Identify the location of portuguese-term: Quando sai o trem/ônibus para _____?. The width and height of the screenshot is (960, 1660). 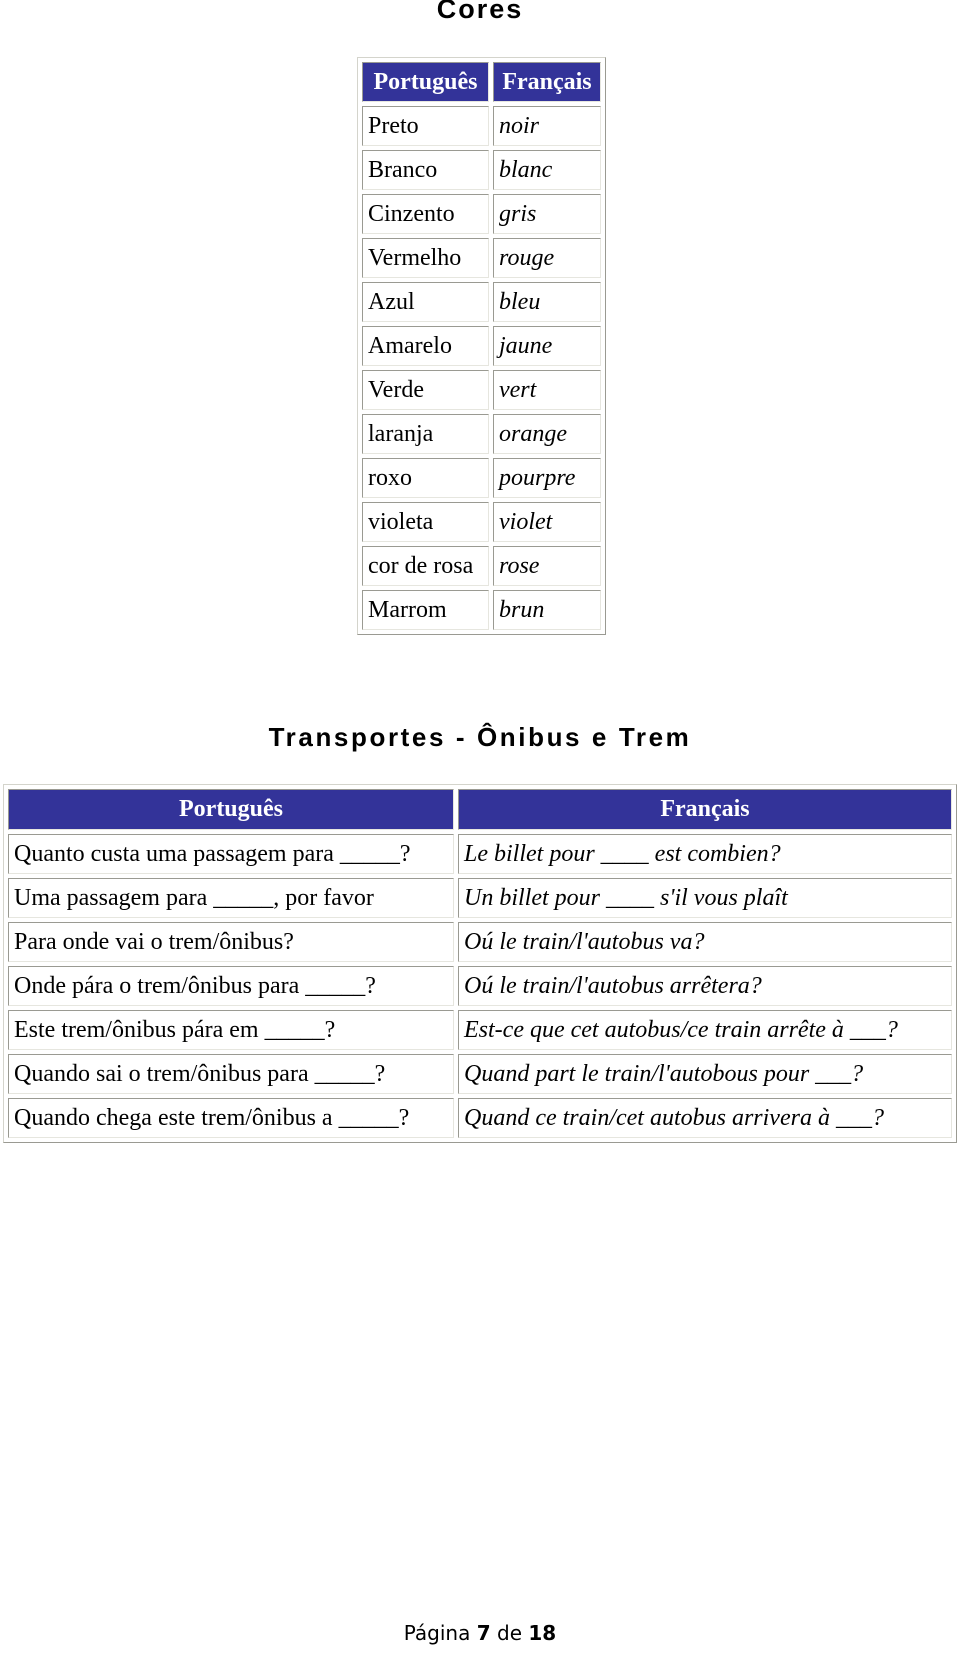
(231, 1074).